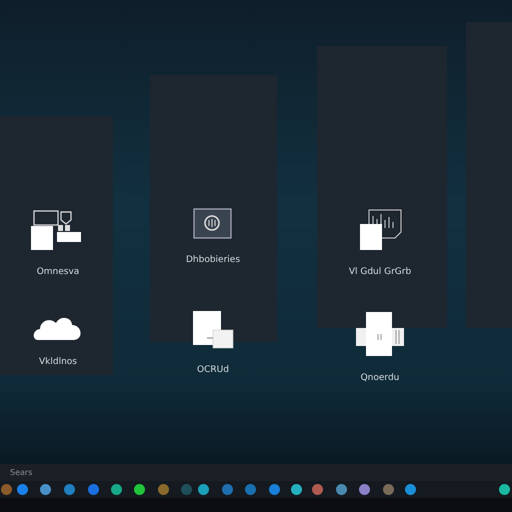 This screenshot has height=512, width=512. Describe the element at coordinates (58, 273) in the screenshot. I see `app-label: Omnesva` at that location.